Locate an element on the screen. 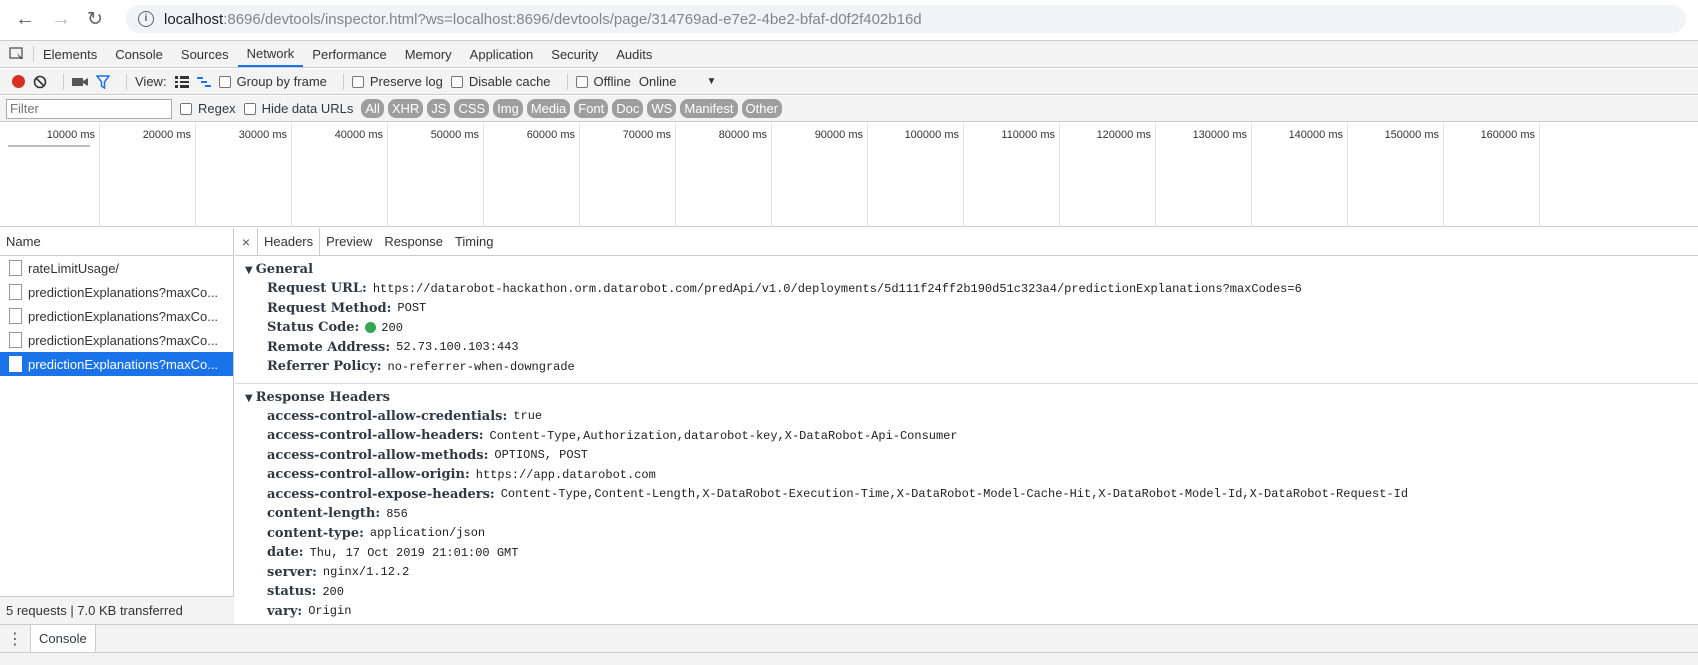 The image size is (1698, 665). tab-security: Security is located at coordinates (574, 54).